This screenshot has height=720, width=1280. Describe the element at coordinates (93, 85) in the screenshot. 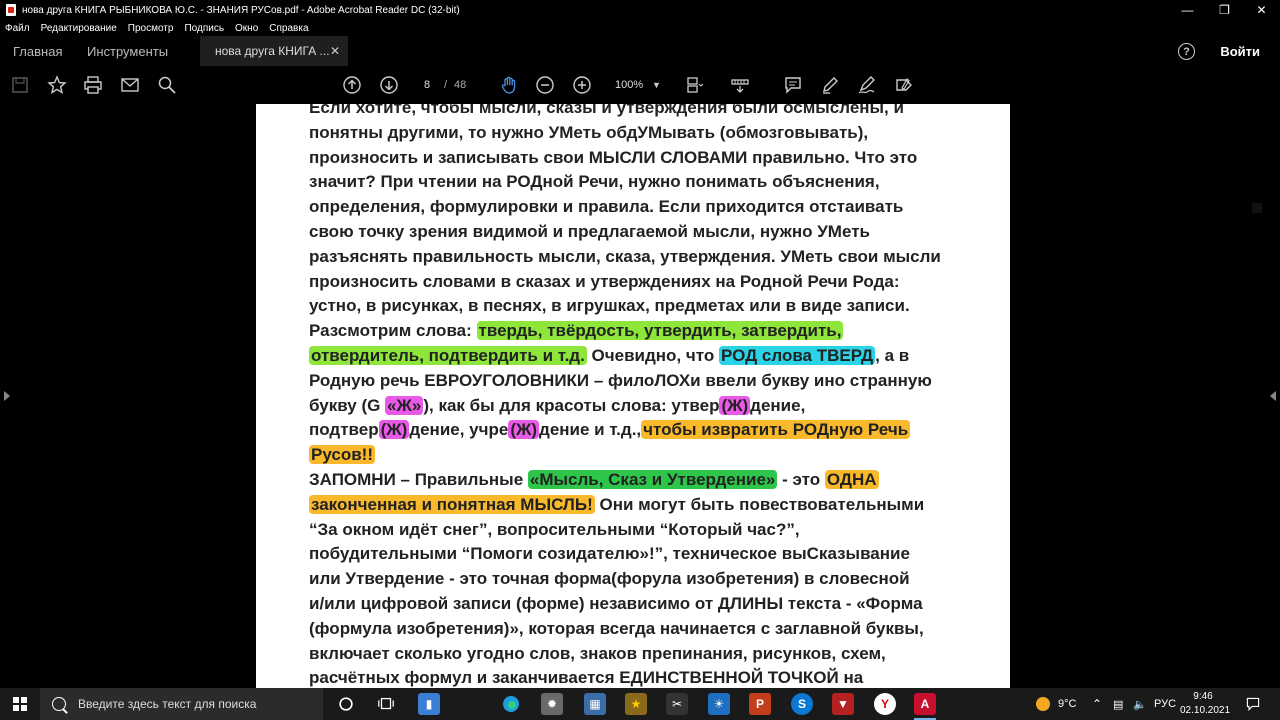

I see `print-icon` at that location.